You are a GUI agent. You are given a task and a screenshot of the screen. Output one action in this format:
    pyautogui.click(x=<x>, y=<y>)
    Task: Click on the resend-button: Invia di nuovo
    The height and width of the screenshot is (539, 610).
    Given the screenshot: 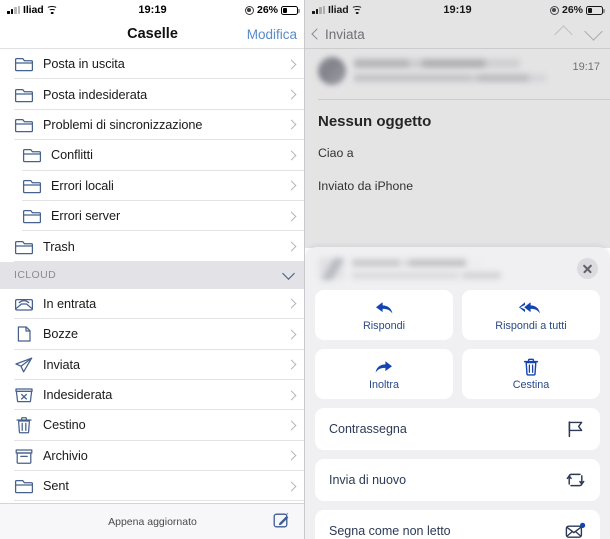 What is the action you would take?
    pyautogui.click(x=457, y=480)
    